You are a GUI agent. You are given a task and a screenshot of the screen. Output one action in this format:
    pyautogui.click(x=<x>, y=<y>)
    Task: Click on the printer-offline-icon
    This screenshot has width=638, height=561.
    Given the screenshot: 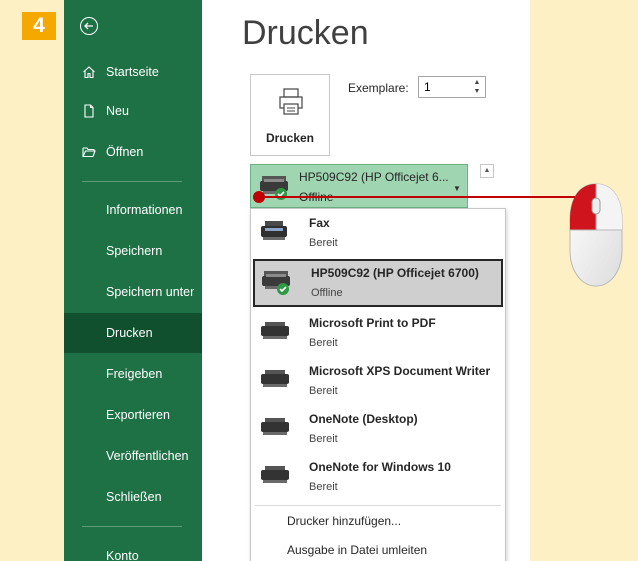 What is the action you would take?
    pyautogui.click(x=276, y=283)
    